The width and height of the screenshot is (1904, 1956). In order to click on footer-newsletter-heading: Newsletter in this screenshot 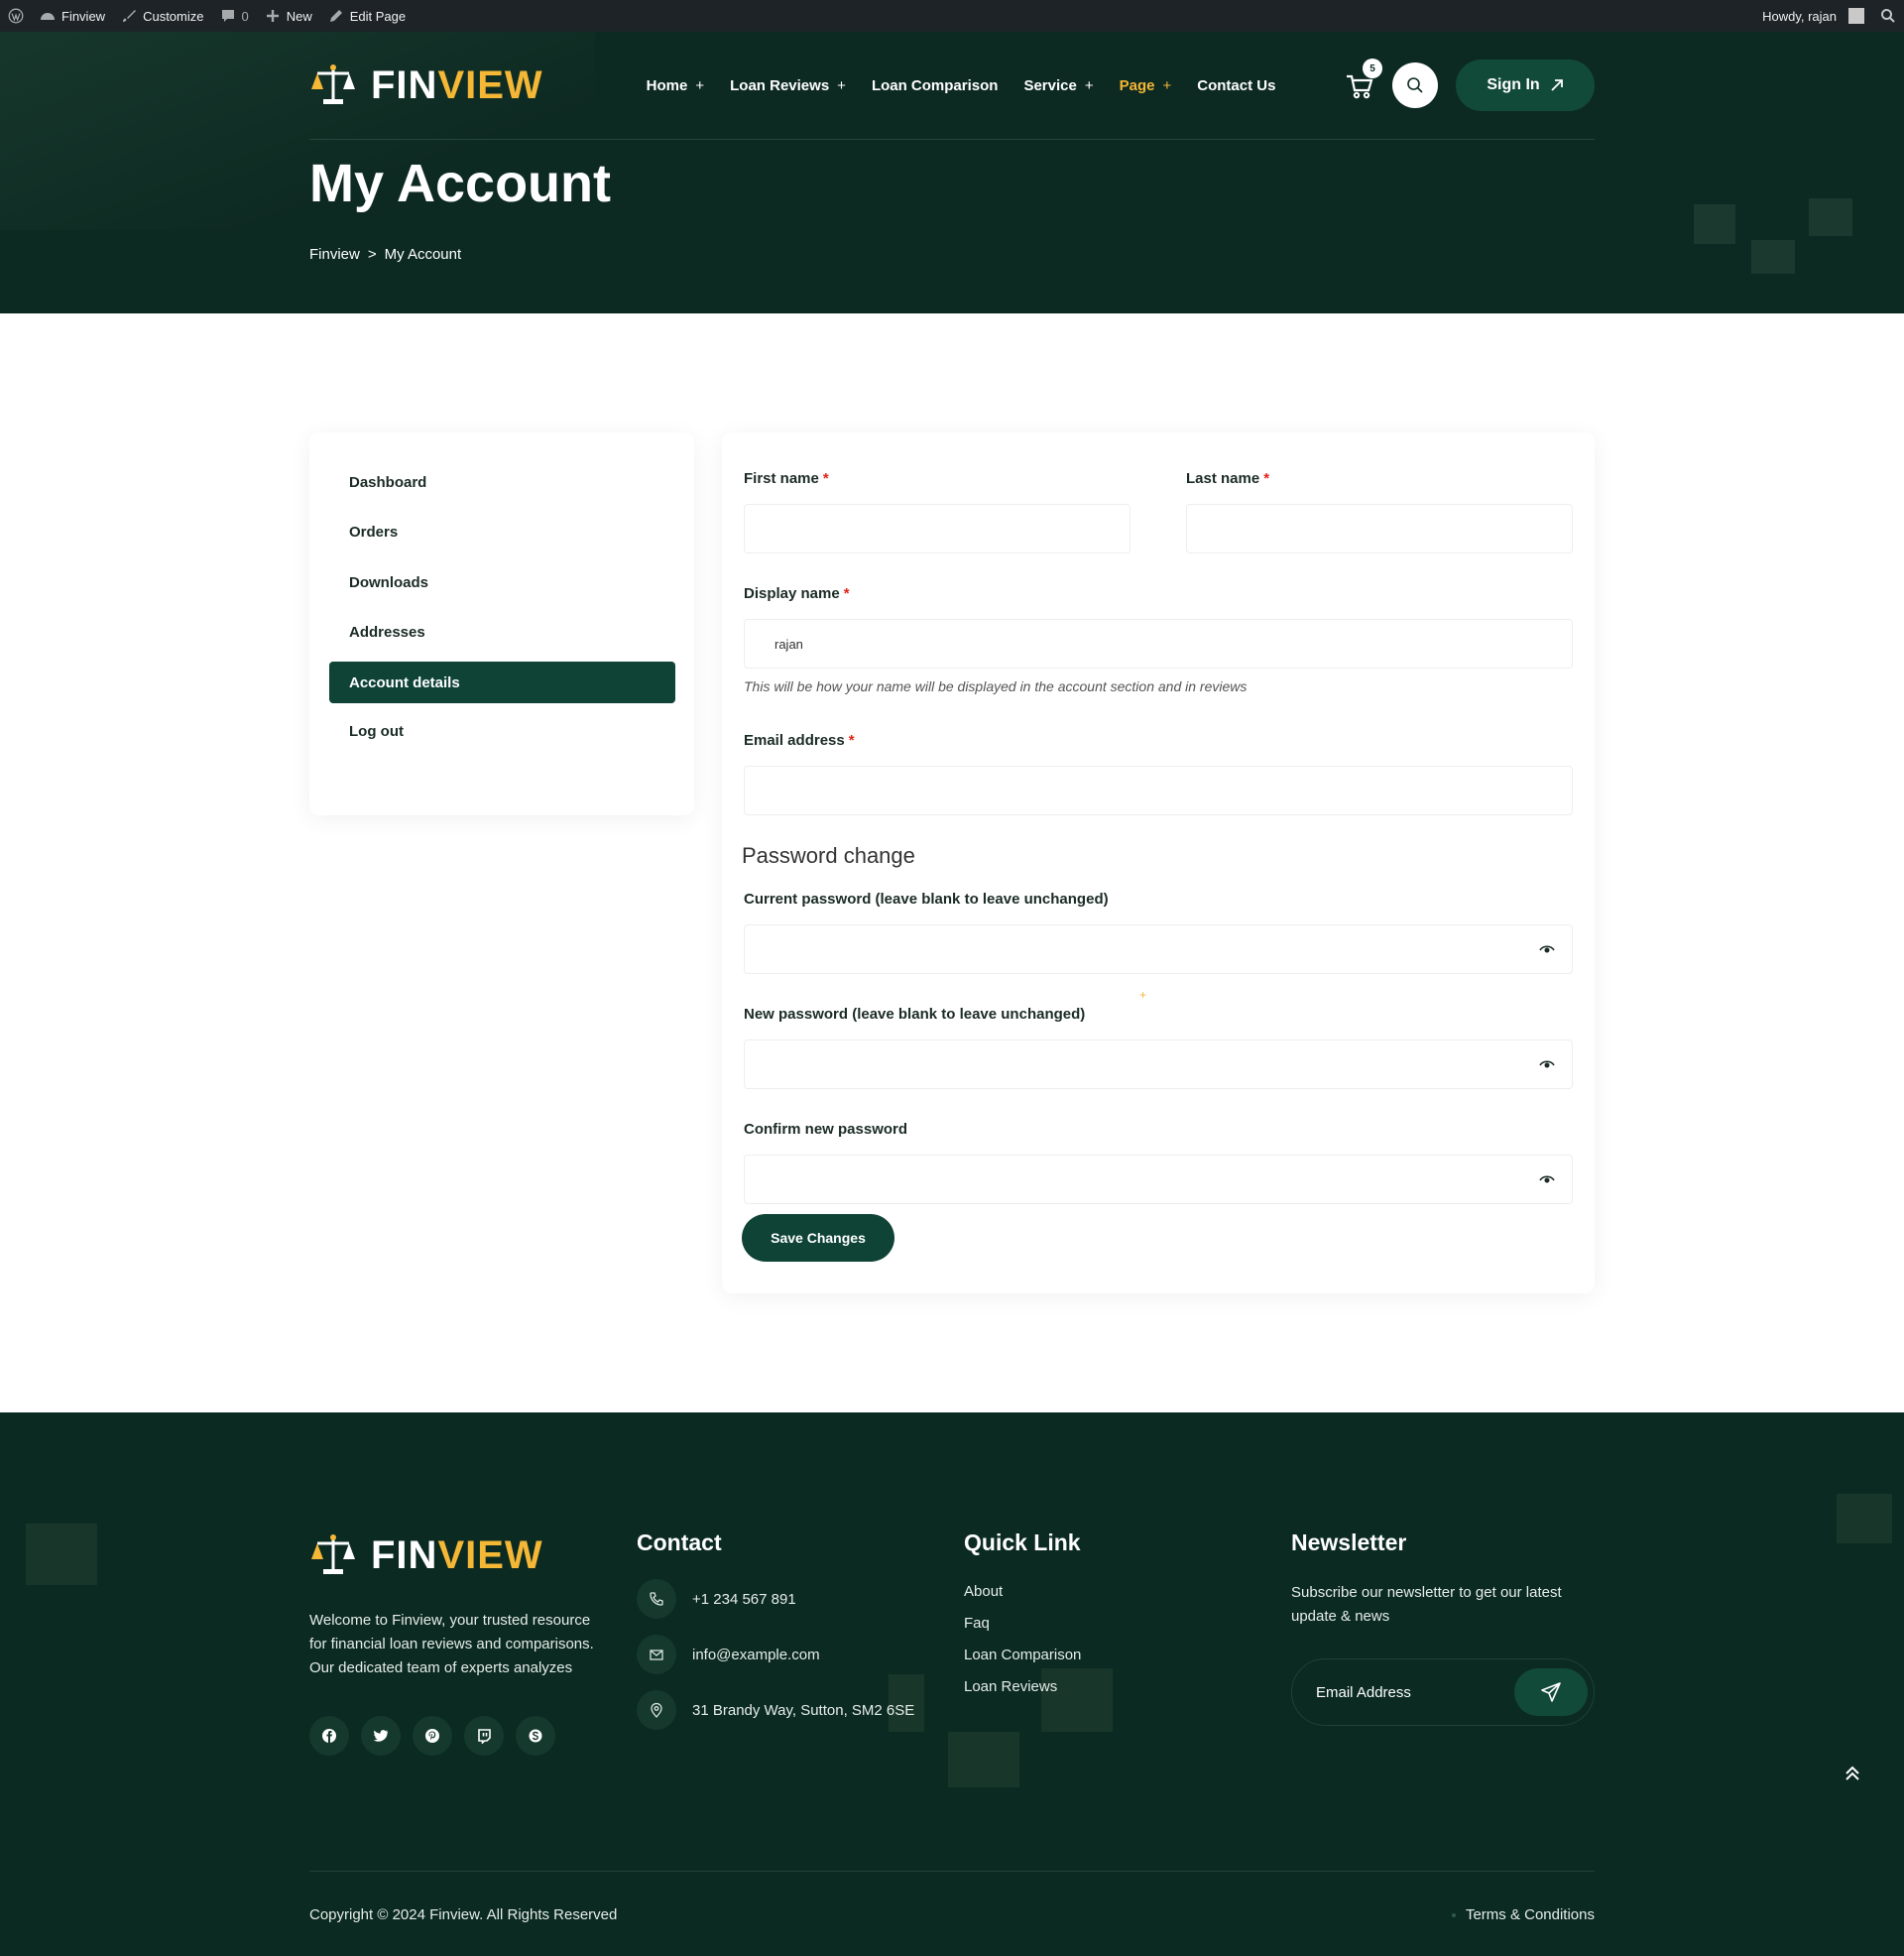, I will do `click(1349, 1542)`.